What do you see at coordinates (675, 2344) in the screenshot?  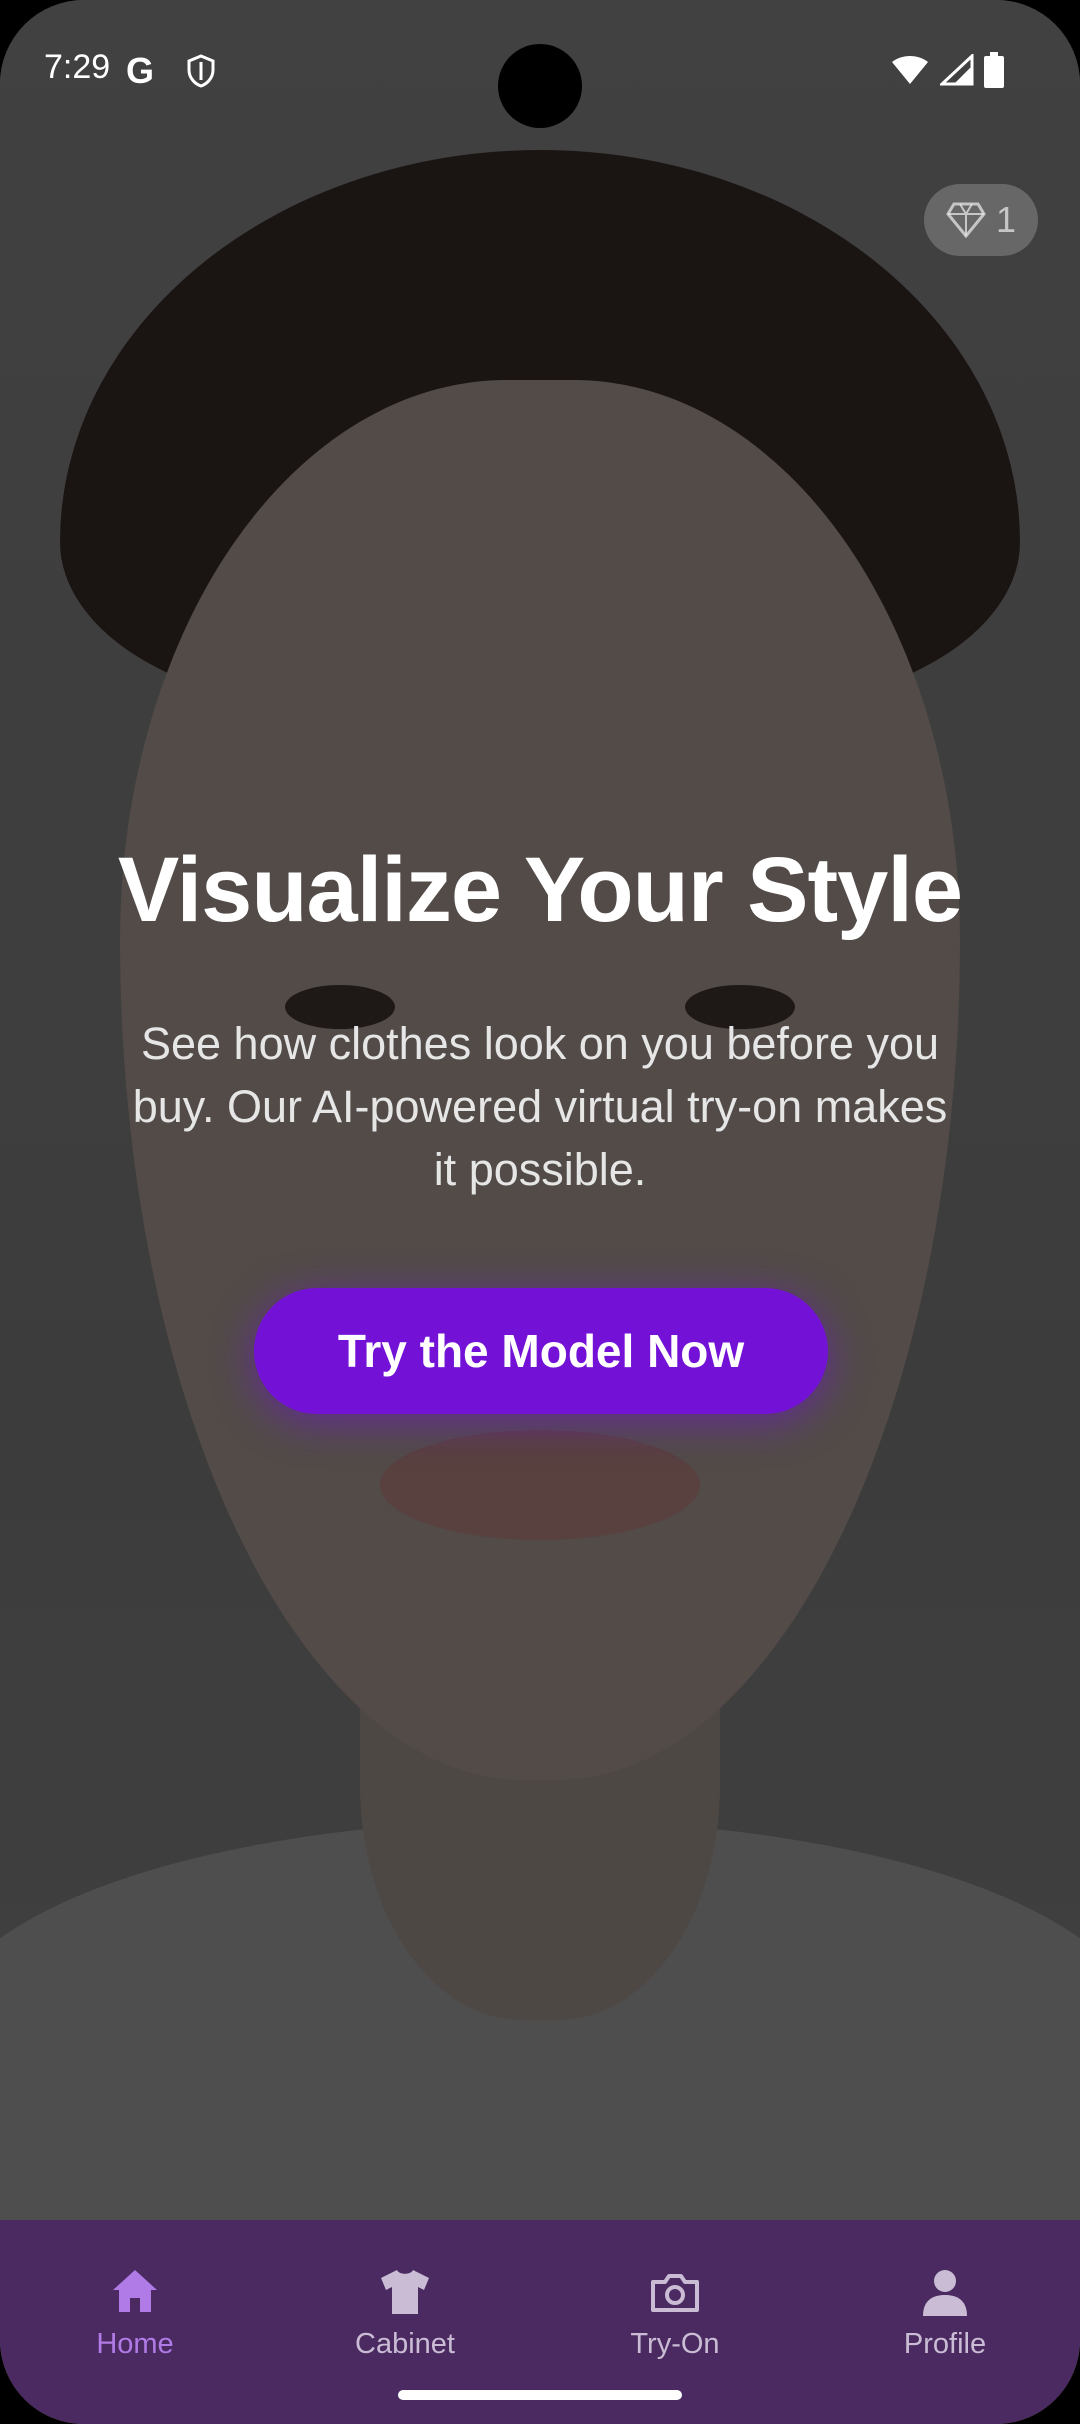 I see `nav-label-try-on: Try-On` at bounding box center [675, 2344].